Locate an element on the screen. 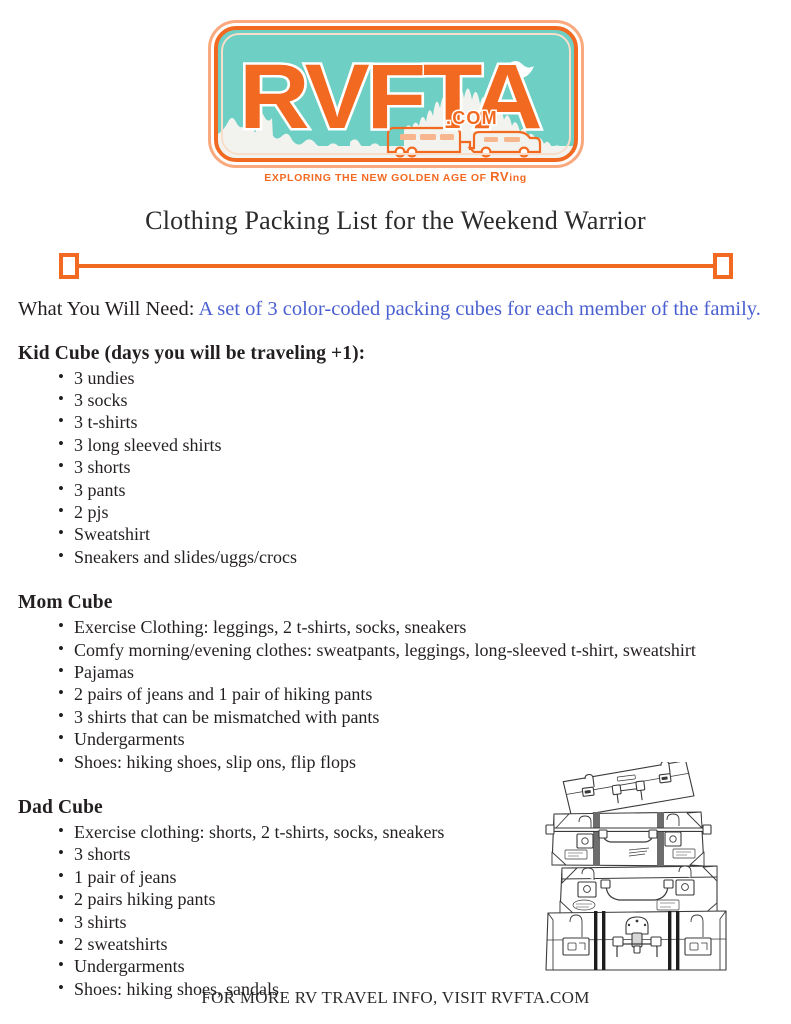  section-divider is located at coordinates (395, 266).